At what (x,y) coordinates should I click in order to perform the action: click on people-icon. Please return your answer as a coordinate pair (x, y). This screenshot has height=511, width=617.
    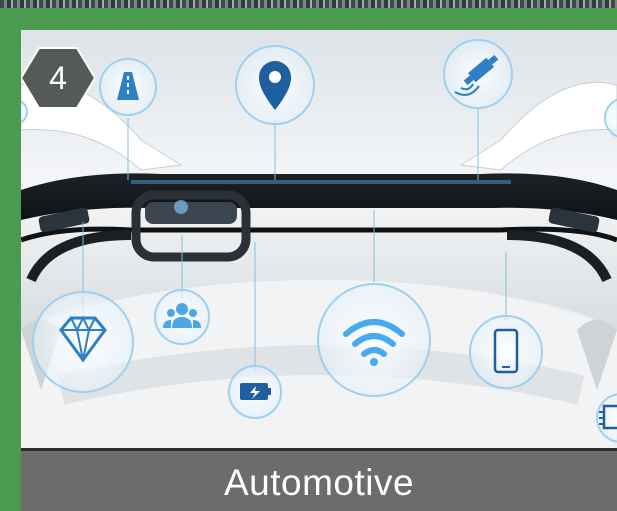
    Looking at the image, I should click on (182, 317).